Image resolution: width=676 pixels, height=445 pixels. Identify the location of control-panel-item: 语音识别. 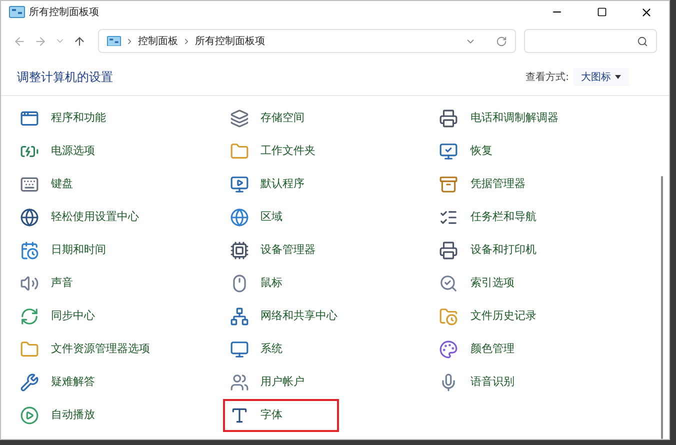
(490, 382).